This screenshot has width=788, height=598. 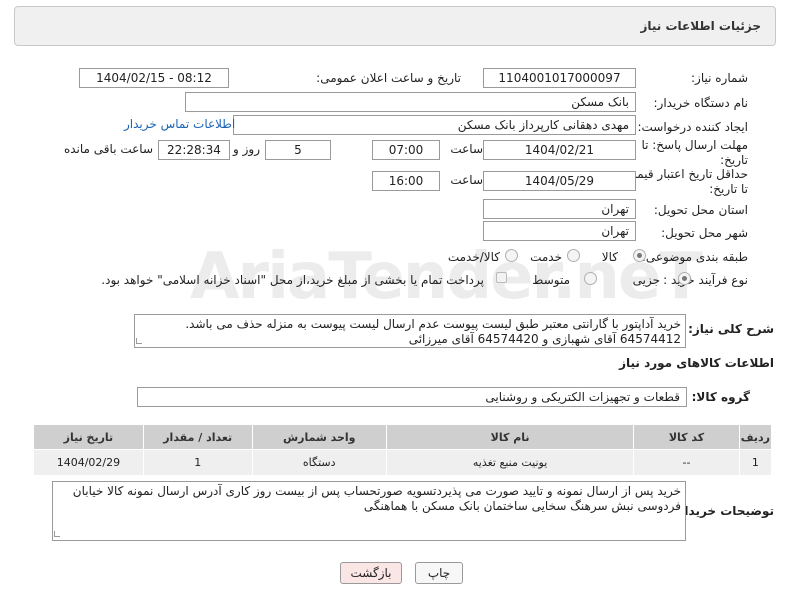 What do you see at coordinates (609, 257) in the screenshot?
I see `category-option-goods: کالا` at bounding box center [609, 257].